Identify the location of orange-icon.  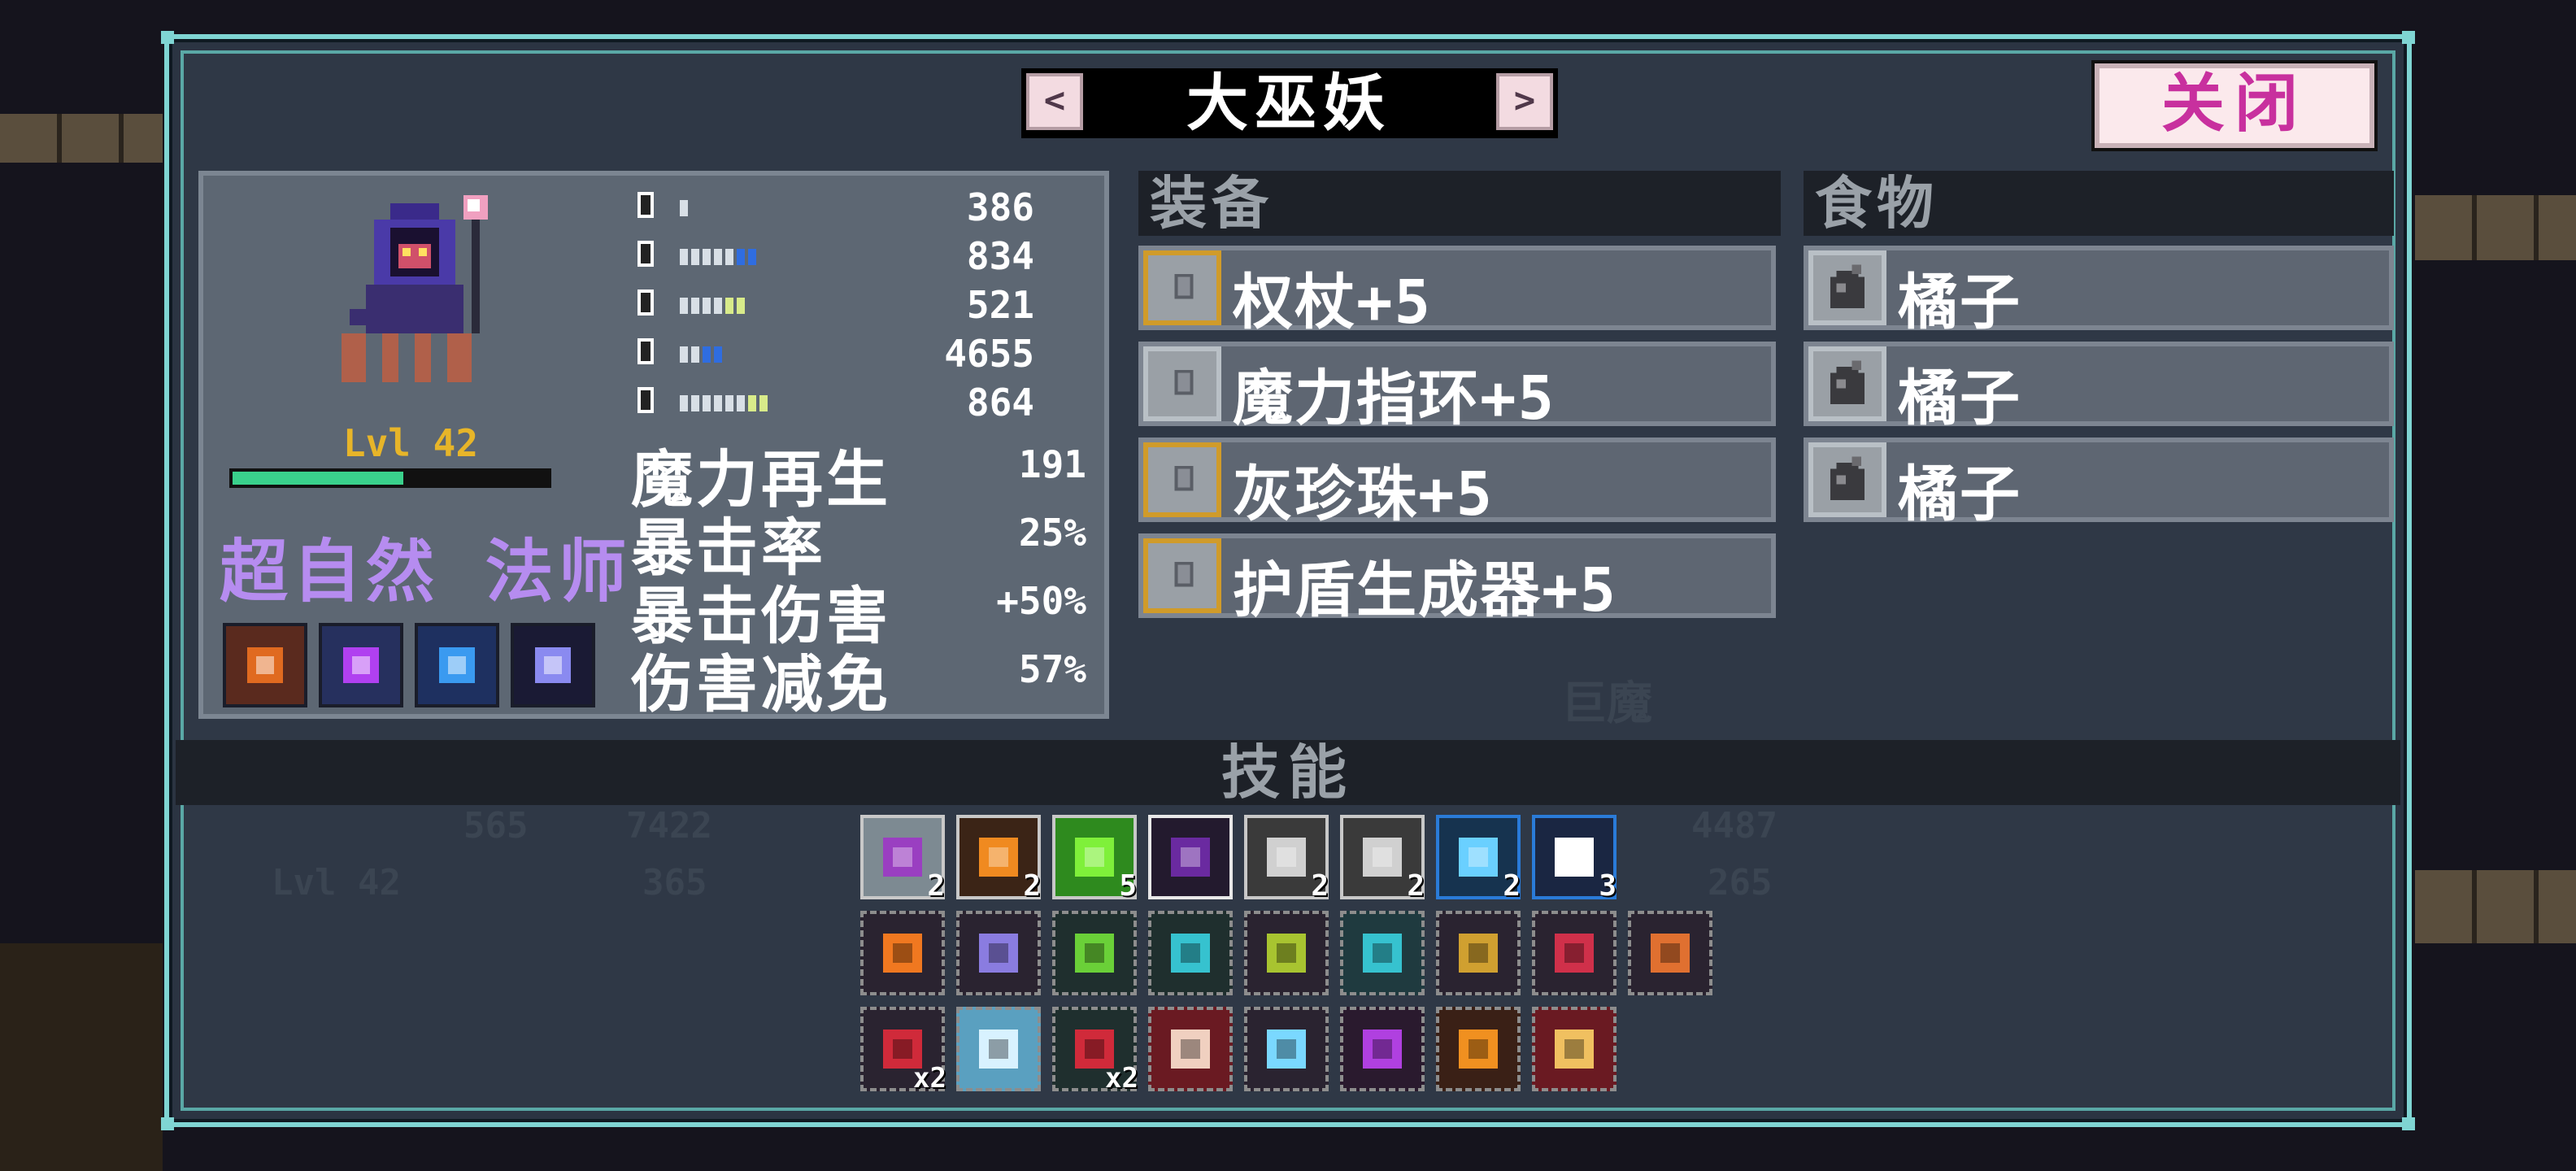
(1847, 480).